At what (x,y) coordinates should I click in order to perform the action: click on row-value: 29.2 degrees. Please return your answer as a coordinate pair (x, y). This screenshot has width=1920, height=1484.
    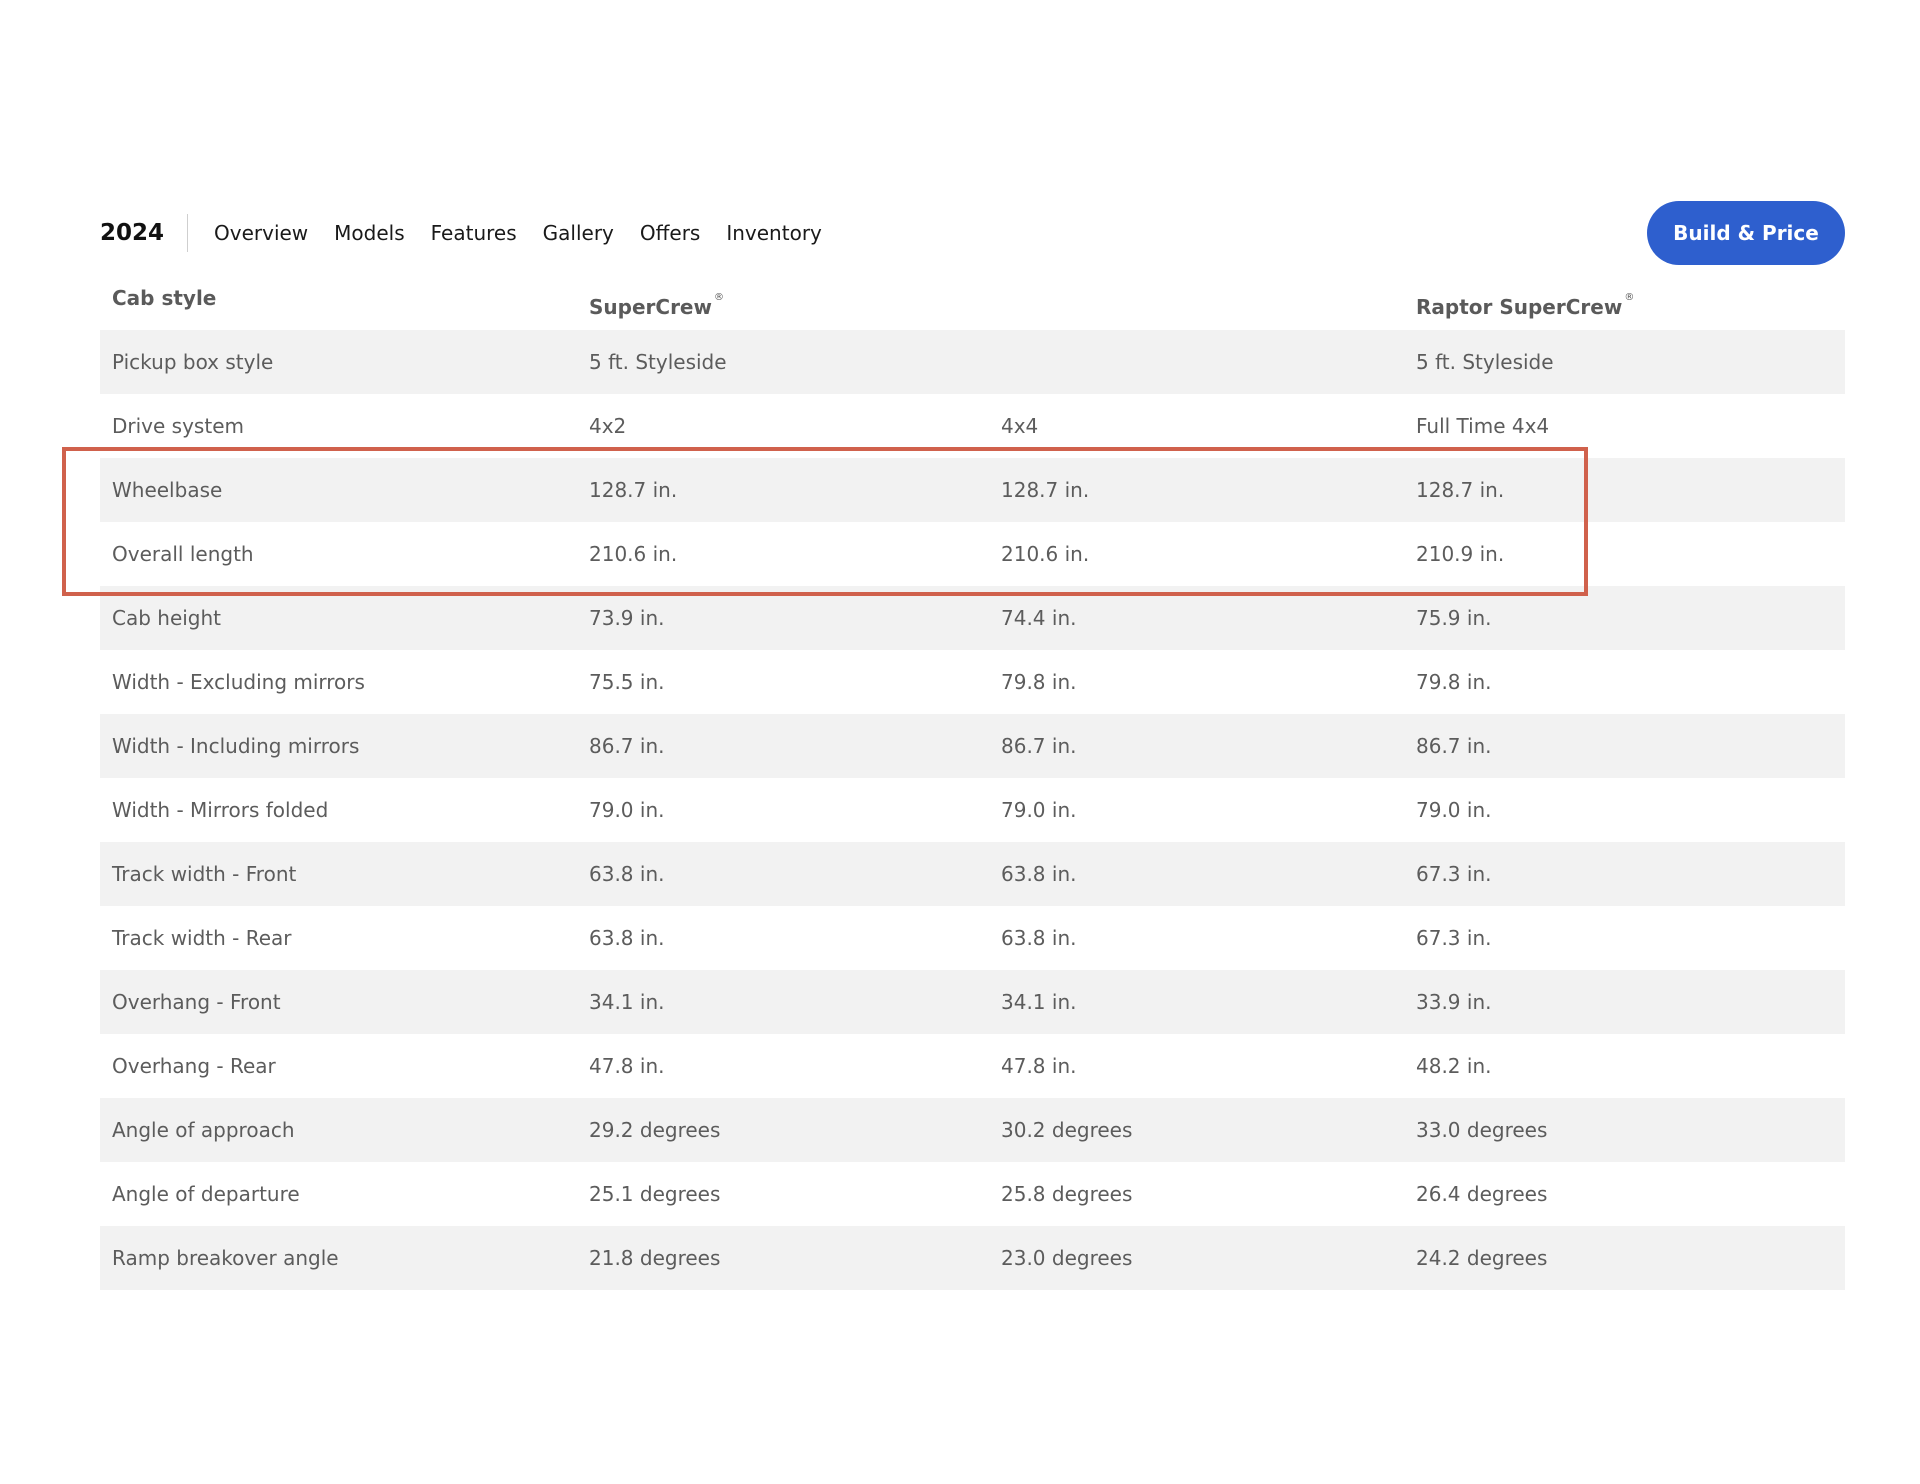
    Looking at the image, I should click on (655, 1130).